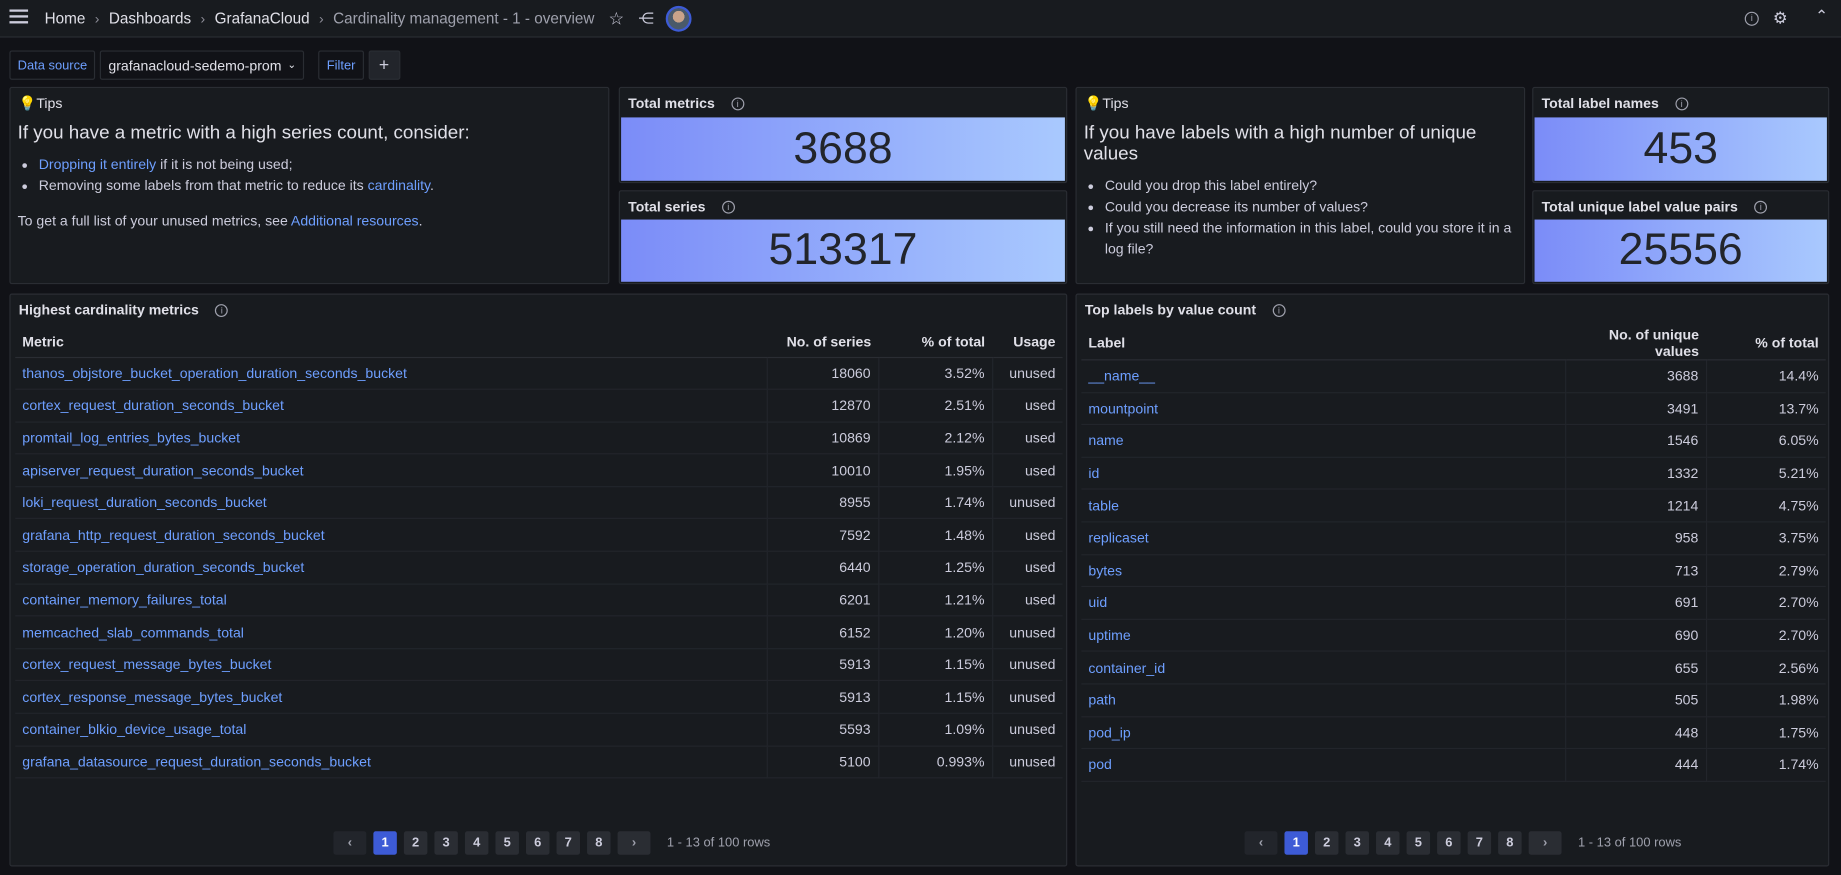  I want to click on chevron-down-icon: ⌄, so click(292, 64).